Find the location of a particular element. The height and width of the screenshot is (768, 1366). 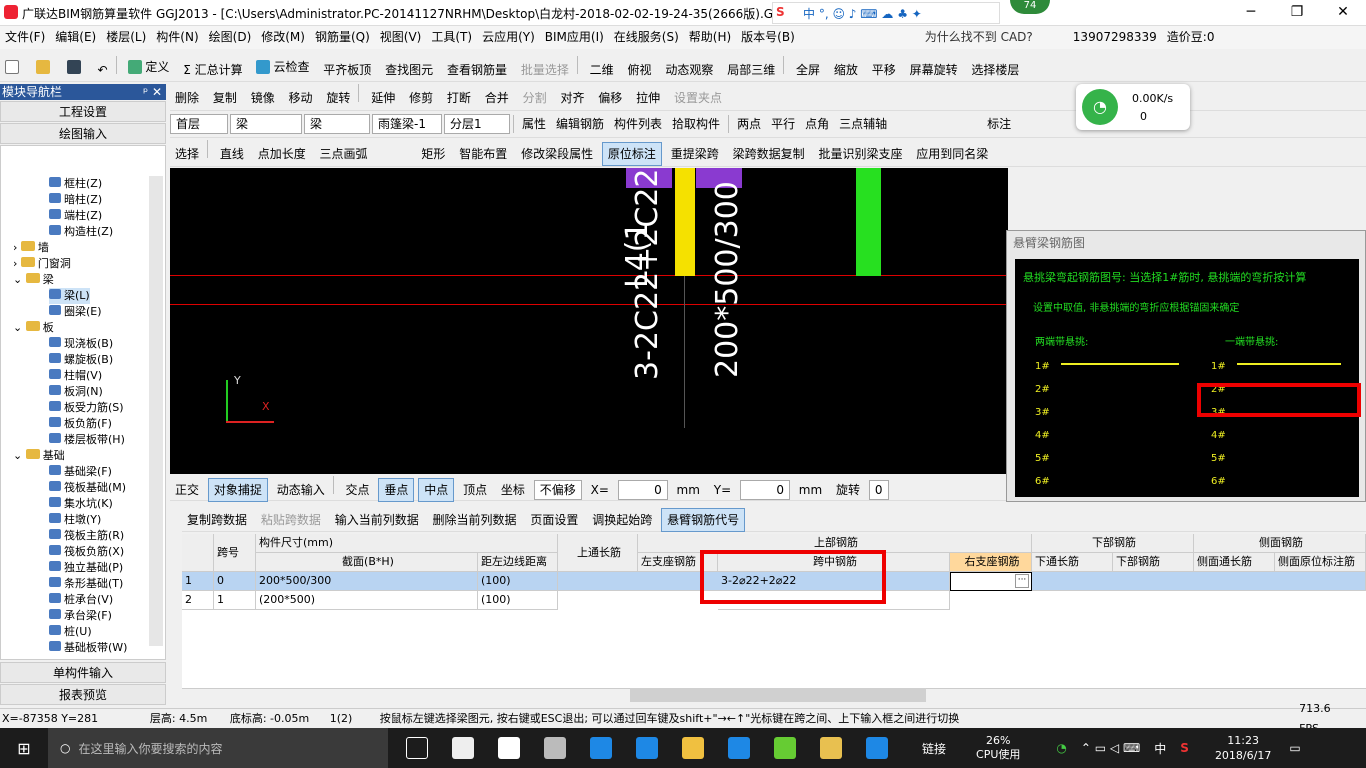

tree-item: 现浇板(B) is located at coordinates (81, 344).